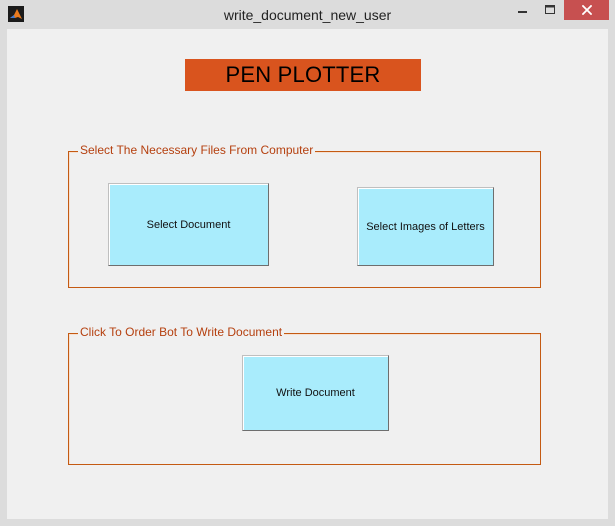 The image size is (615, 526). Describe the element at coordinates (188, 224) in the screenshot. I see `select-document-button: Select Document` at that location.